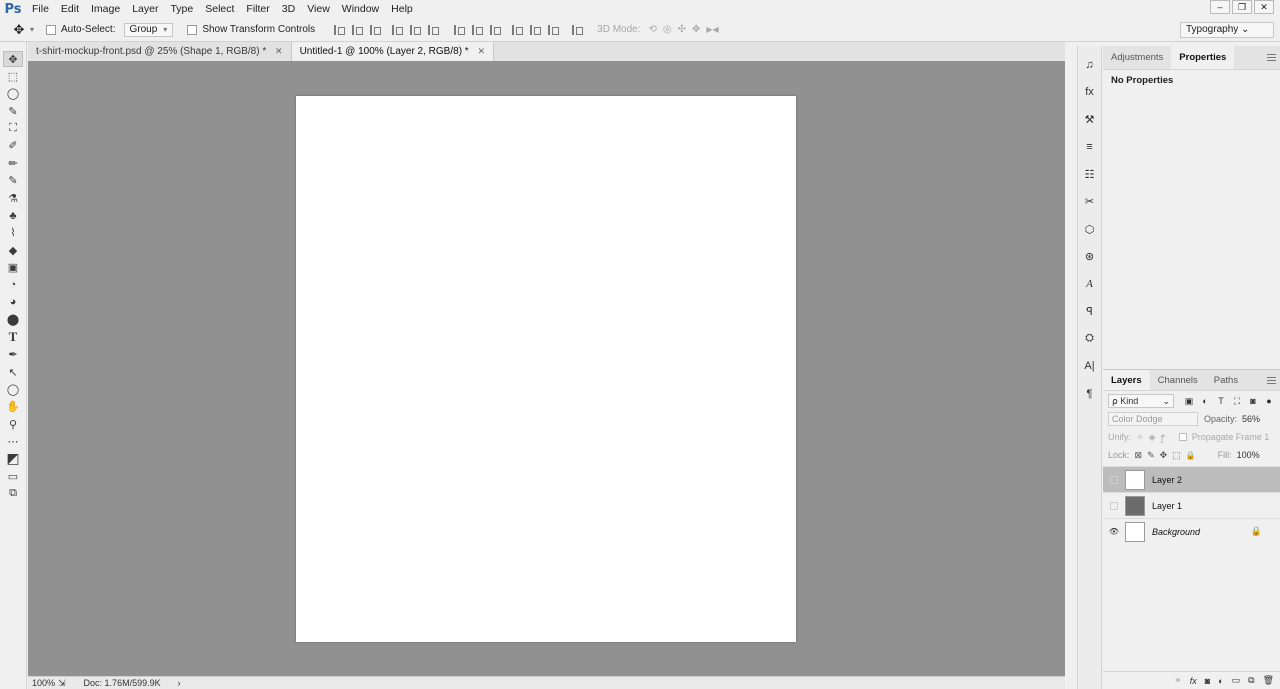 Image resolution: width=1280 pixels, height=689 pixels. I want to click on tab-properties: Properties, so click(1203, 57).